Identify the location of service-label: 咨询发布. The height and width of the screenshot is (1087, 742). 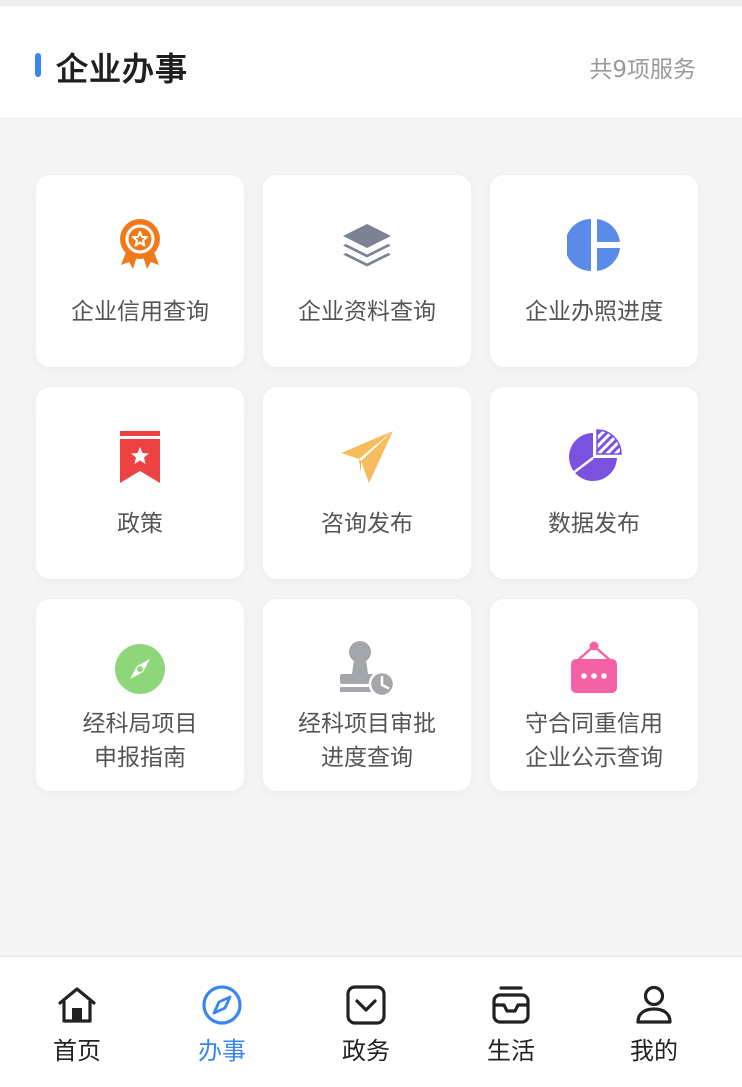
(367, 524).